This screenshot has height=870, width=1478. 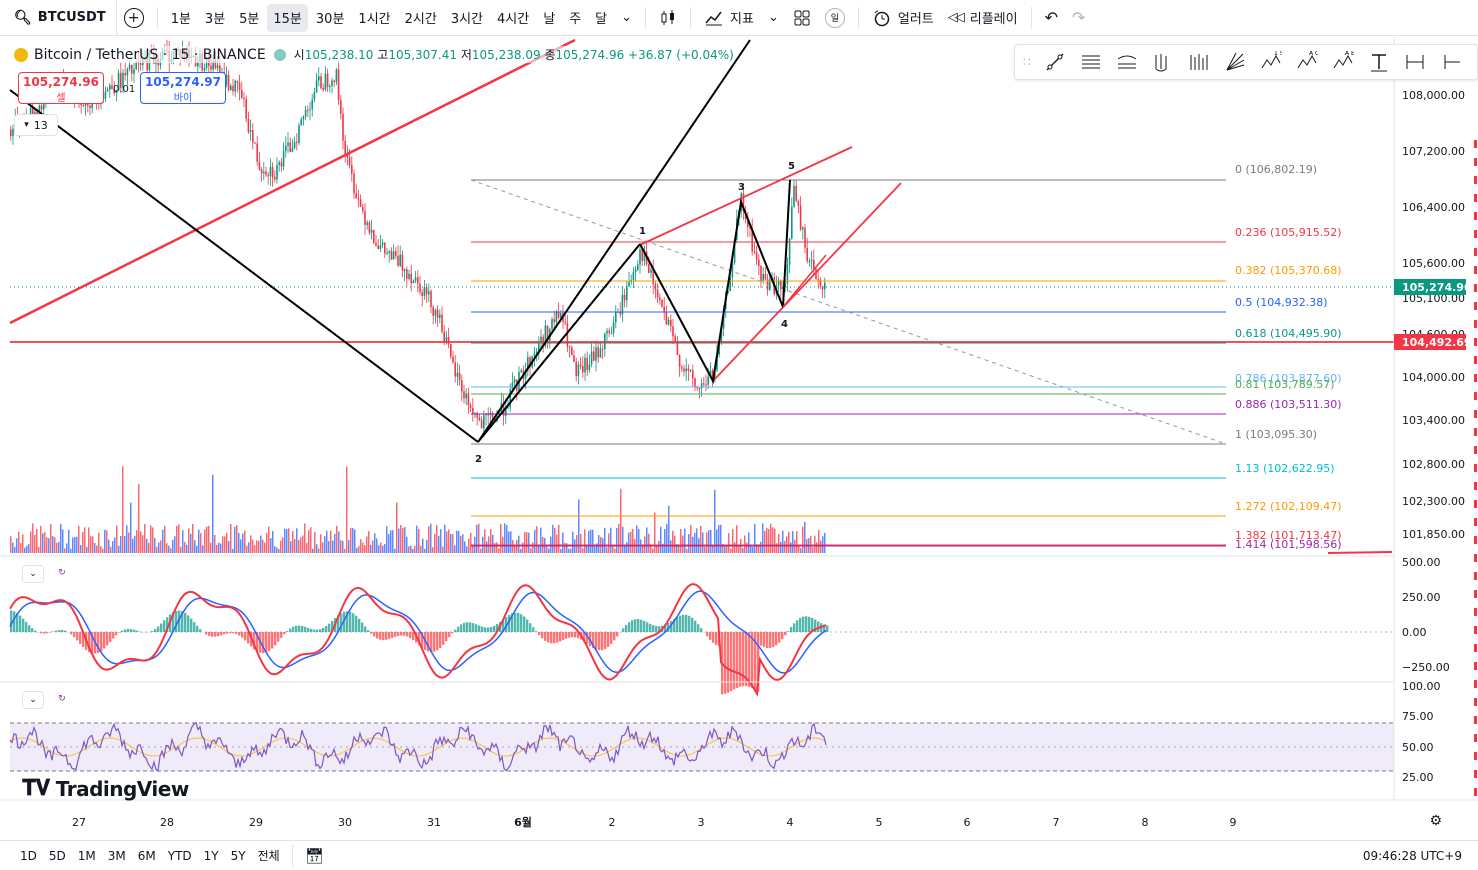 What do you see at coordinates (1475, 432) in the screenshot?
I see `edge-marker` at bounding box center [1475, 432].